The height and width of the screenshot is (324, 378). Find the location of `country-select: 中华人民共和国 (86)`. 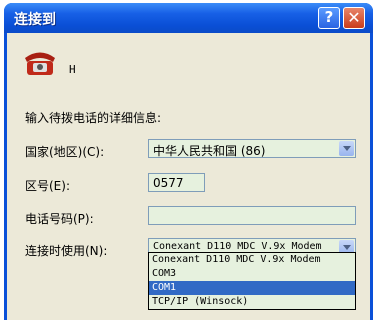

country-select: 中华人民共和国 (86) is located at coordinates (252, 148).